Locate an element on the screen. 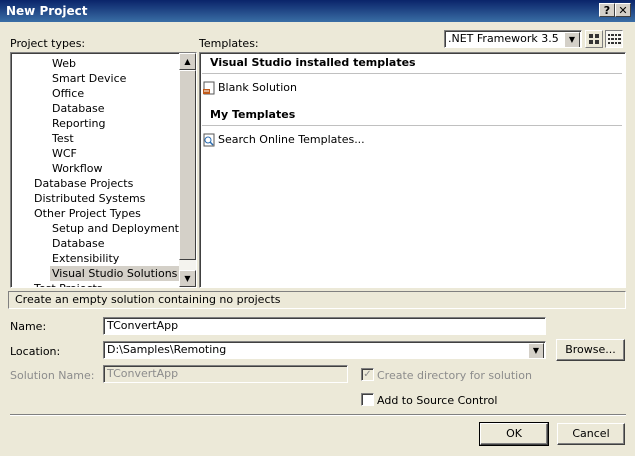 The image size is (635, 456). create-directory-label: Create directory for solution is located at coordinates (454, 375).